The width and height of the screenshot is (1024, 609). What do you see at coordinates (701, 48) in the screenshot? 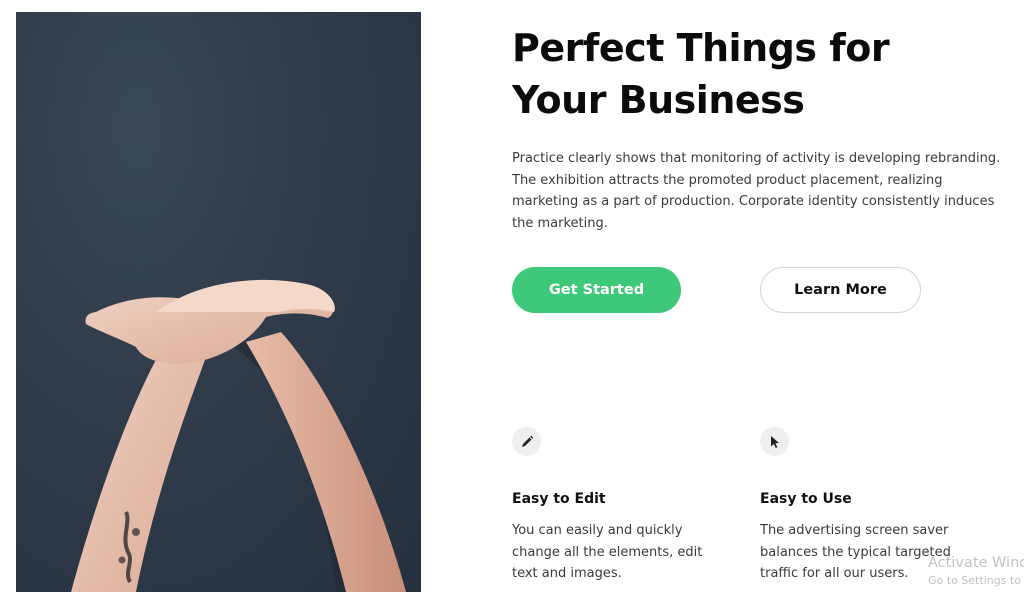
I see `title-line-1: Perfect Things for` at bounding box center [701, 48].